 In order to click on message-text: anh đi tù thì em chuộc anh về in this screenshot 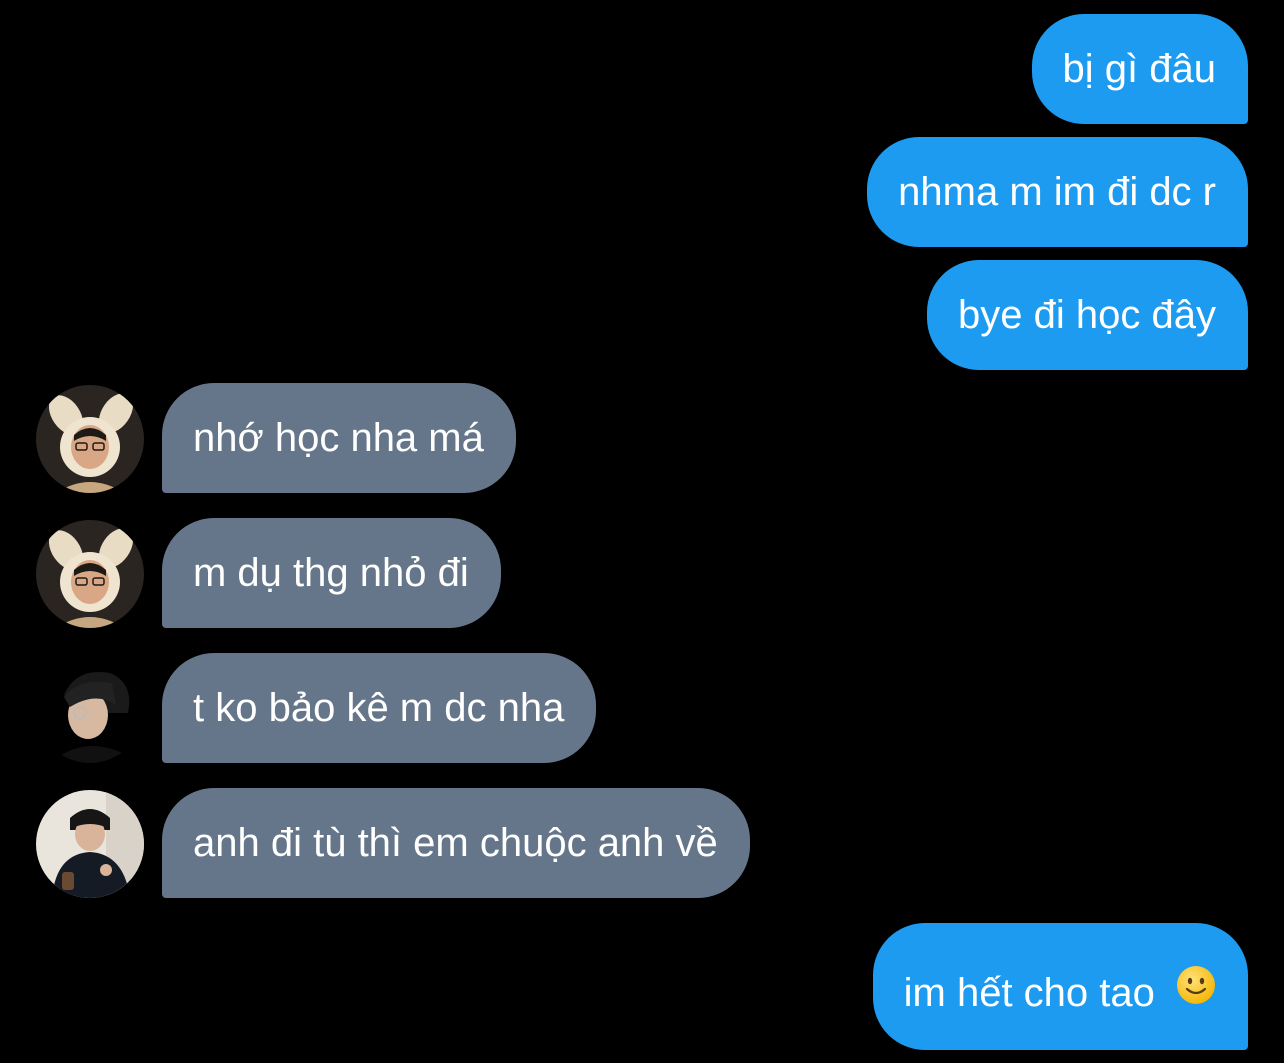, I will do `click(455, 843)`.